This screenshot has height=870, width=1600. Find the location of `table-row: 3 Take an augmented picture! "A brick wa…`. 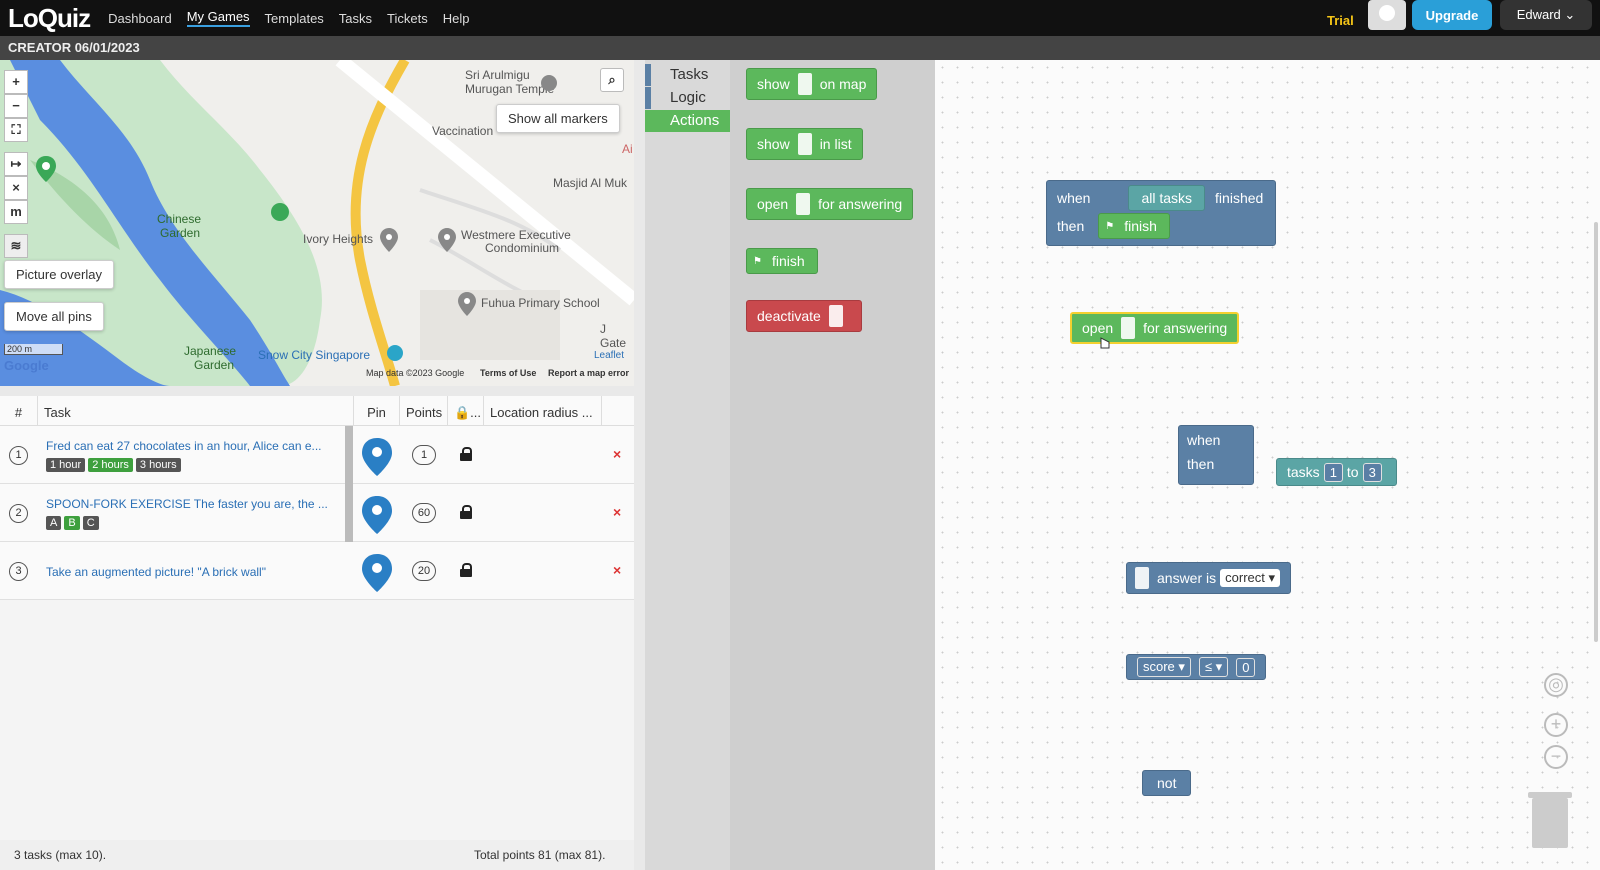

table-row: 3 Take an augmented picture! "A brick wa… is located at coordinates (317, 571).